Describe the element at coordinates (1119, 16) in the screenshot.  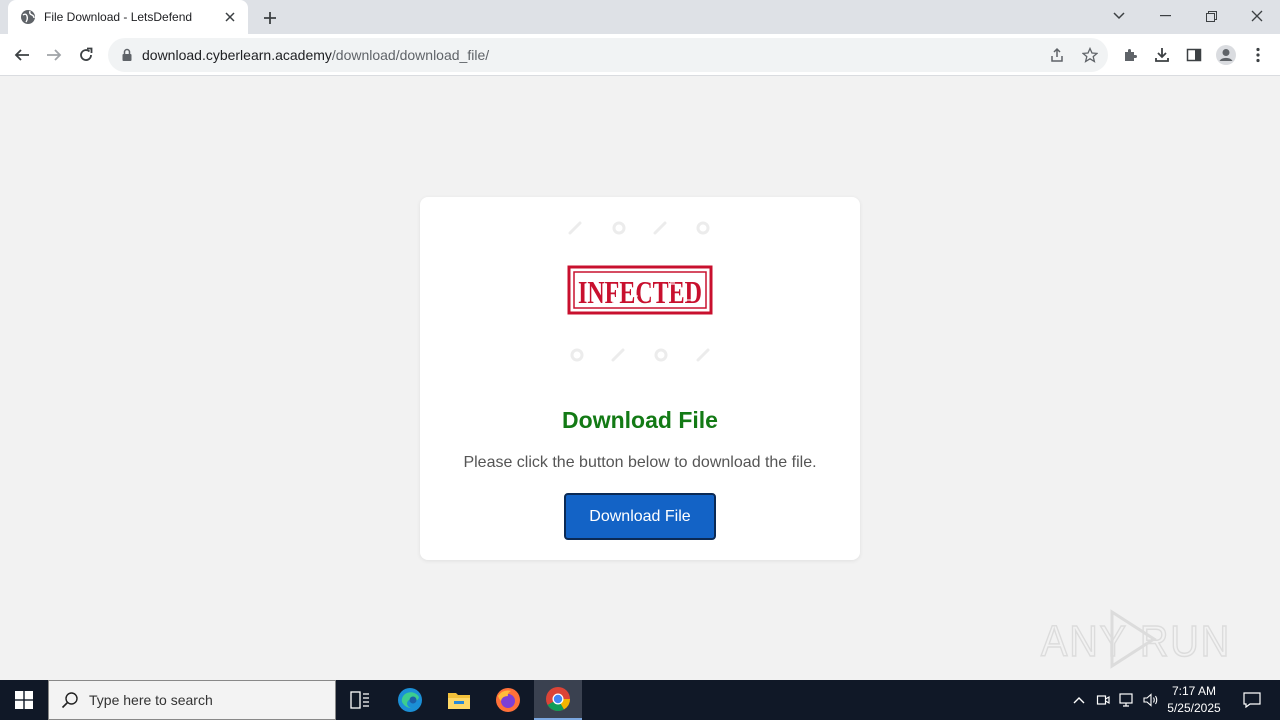
I see `tab-search-icon` at that location.